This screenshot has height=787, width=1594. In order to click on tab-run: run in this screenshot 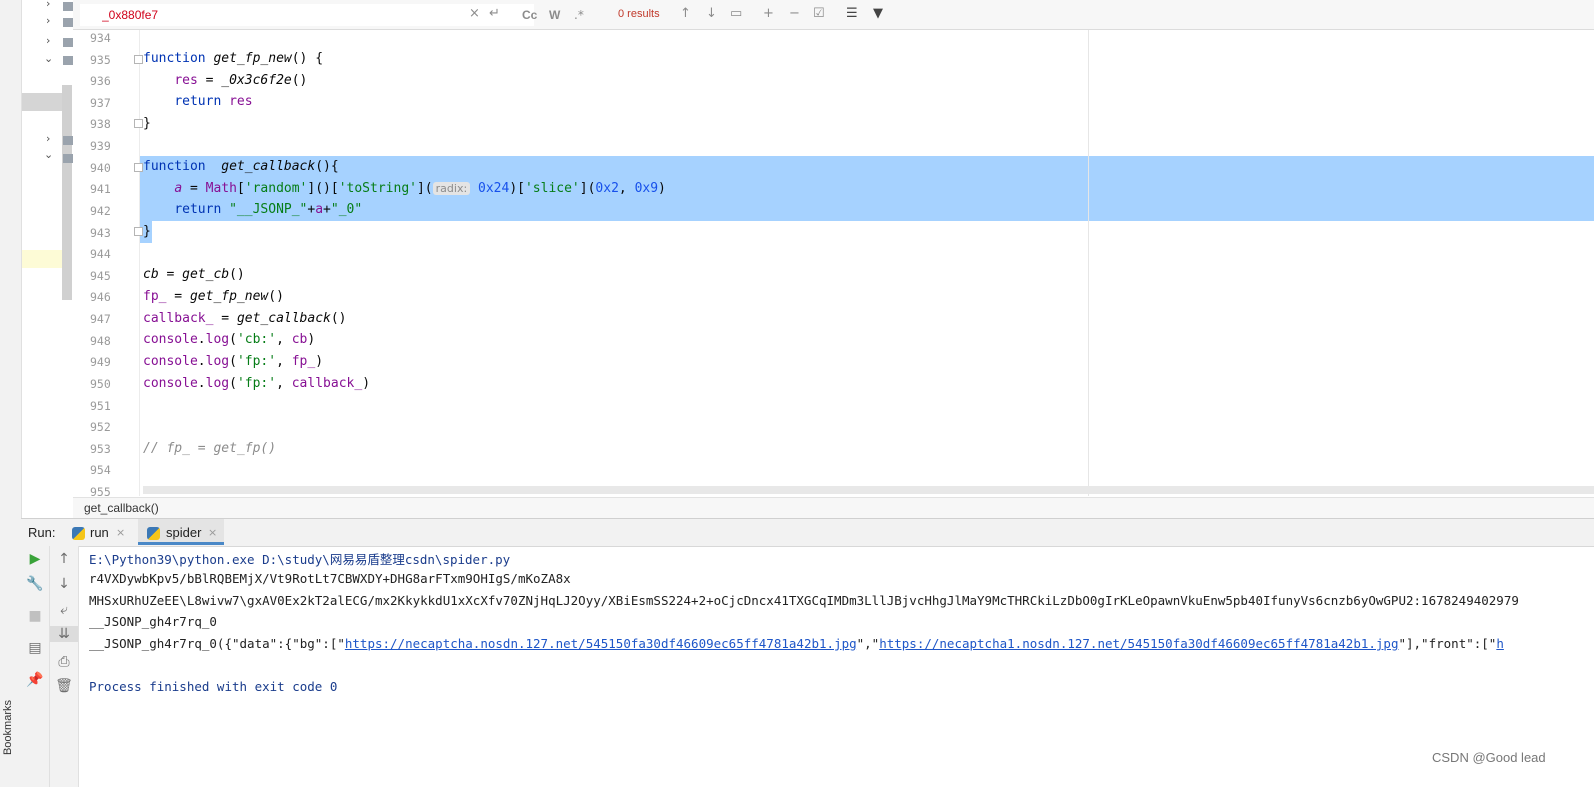, I will do `click(99, 532)`.